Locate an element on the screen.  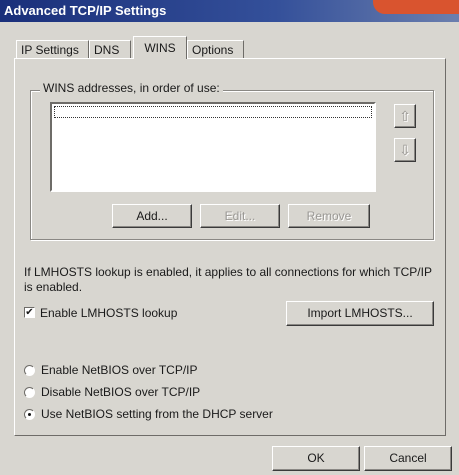
radio-selected-dot is located at coordinates (29, 414).